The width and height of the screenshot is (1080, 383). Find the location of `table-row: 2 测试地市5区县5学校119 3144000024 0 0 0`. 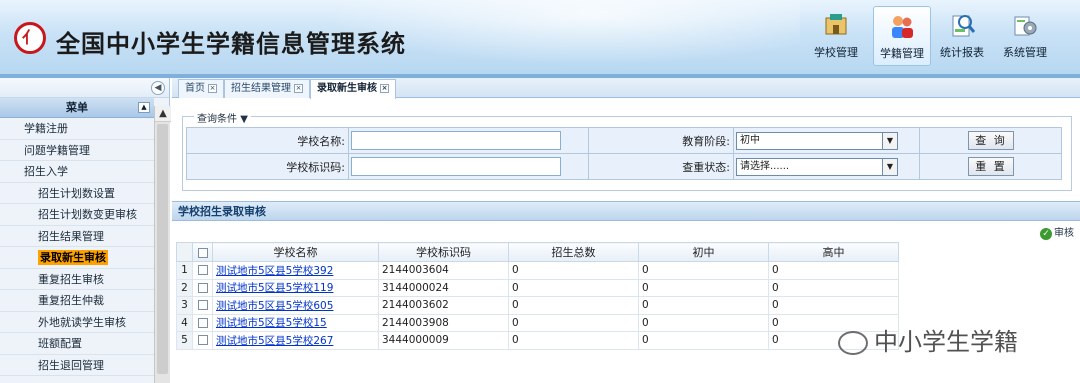

table-row: 2 测试地市5区县5学校119 3144000024 0 0 0 is located at coordinates (537, 287).